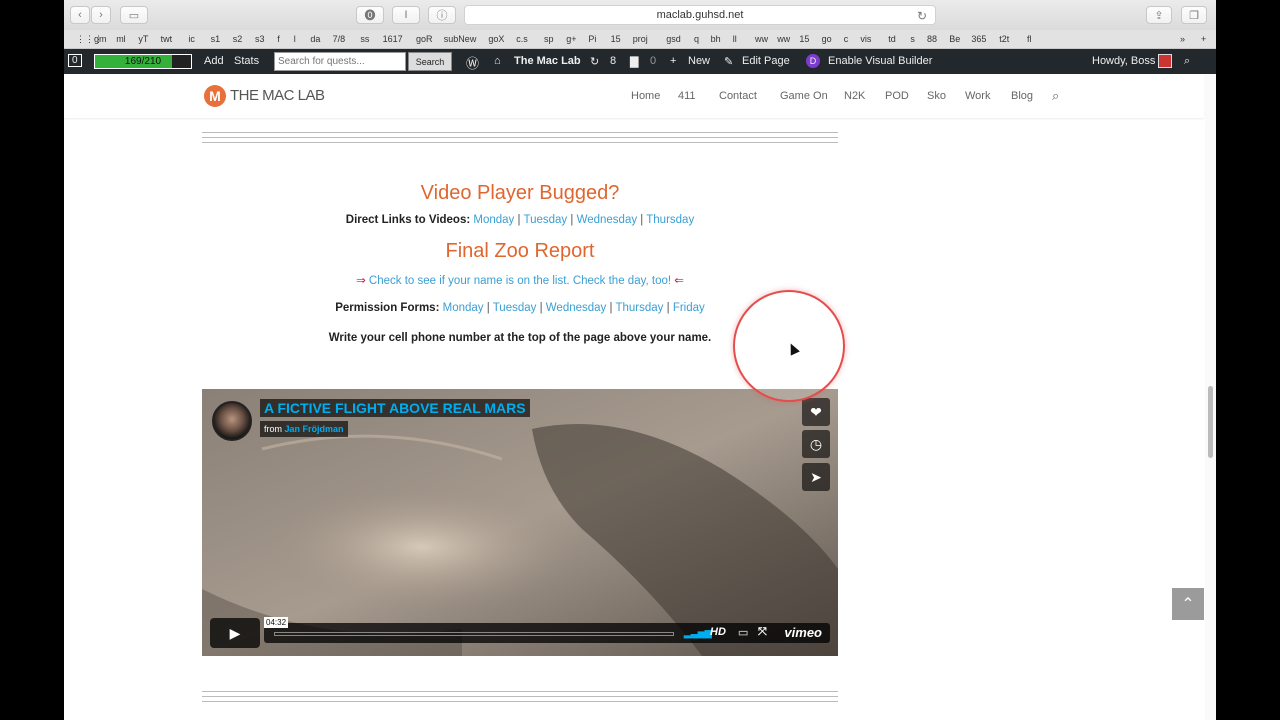  Describe the element at coordinates (932, 39) in the screenshot. I see `bookmark-item: 88` at that location.